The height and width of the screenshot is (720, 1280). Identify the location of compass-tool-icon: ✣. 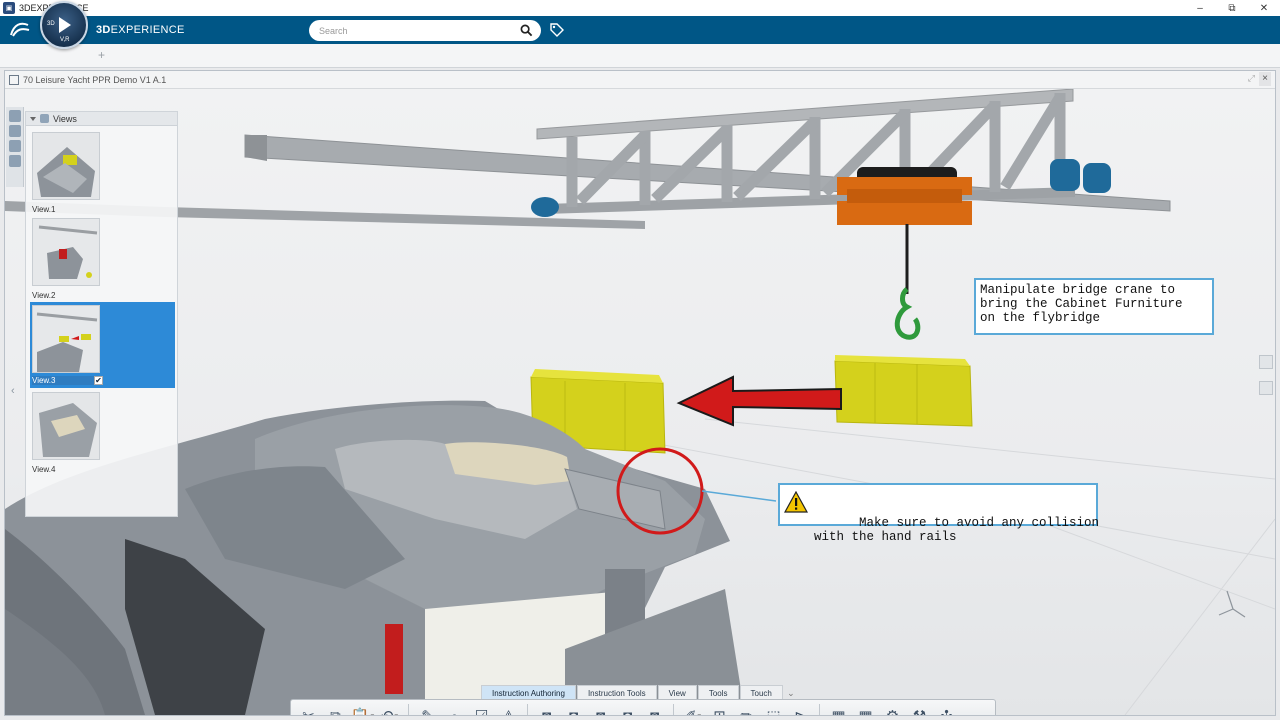
(947, 710).